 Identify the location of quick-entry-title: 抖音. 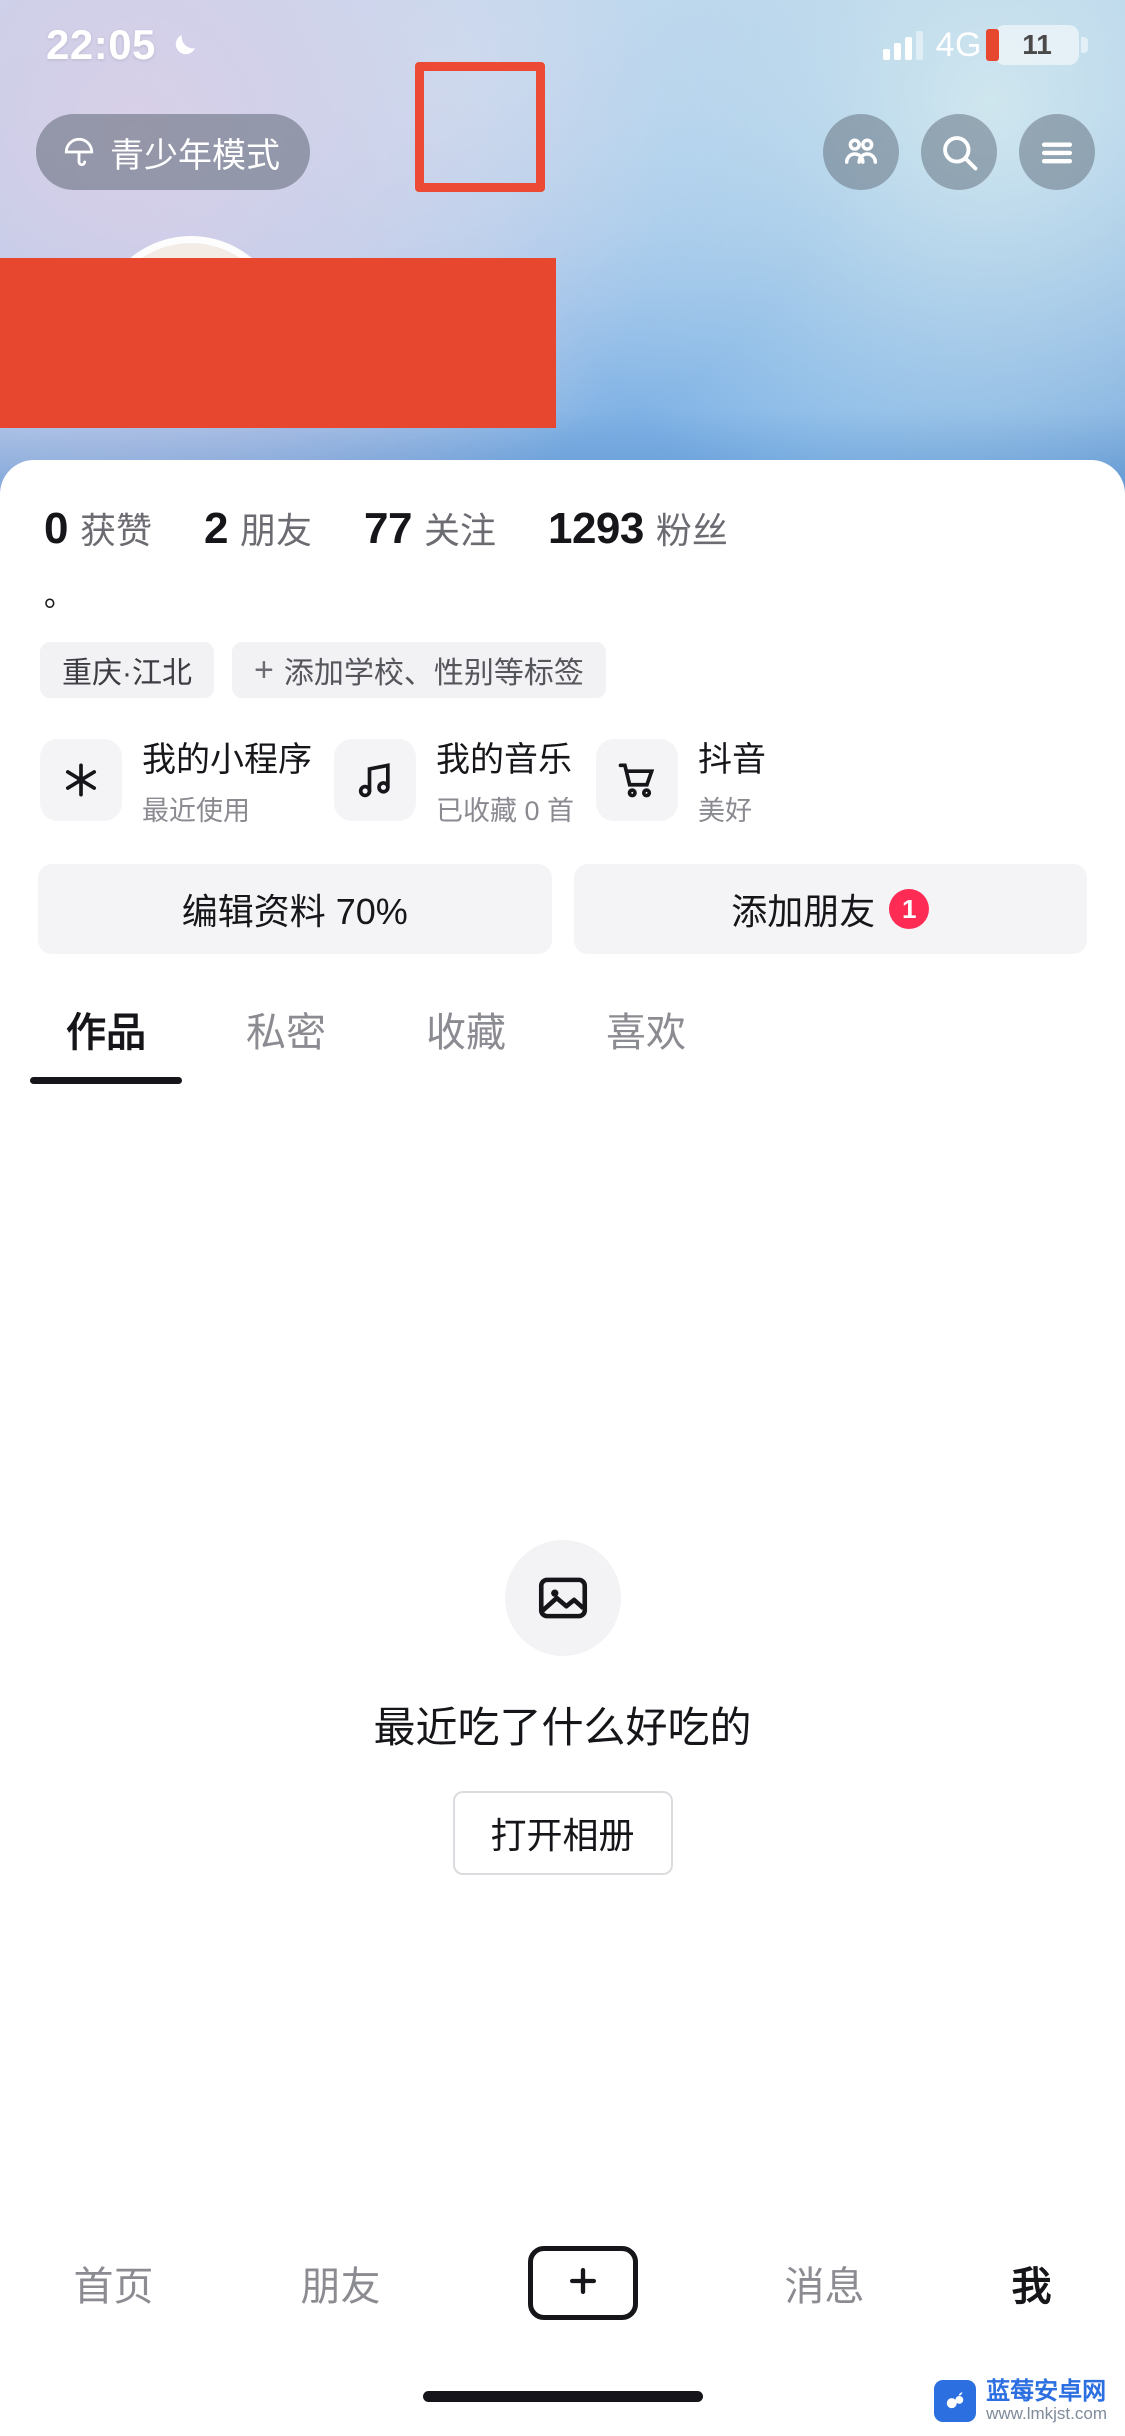
(732, 760).